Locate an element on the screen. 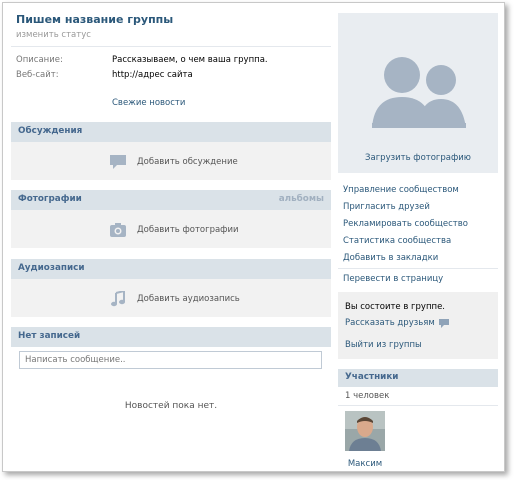 The image size is (515, 480). members-title: Участники is located at coordinates (372, 377).